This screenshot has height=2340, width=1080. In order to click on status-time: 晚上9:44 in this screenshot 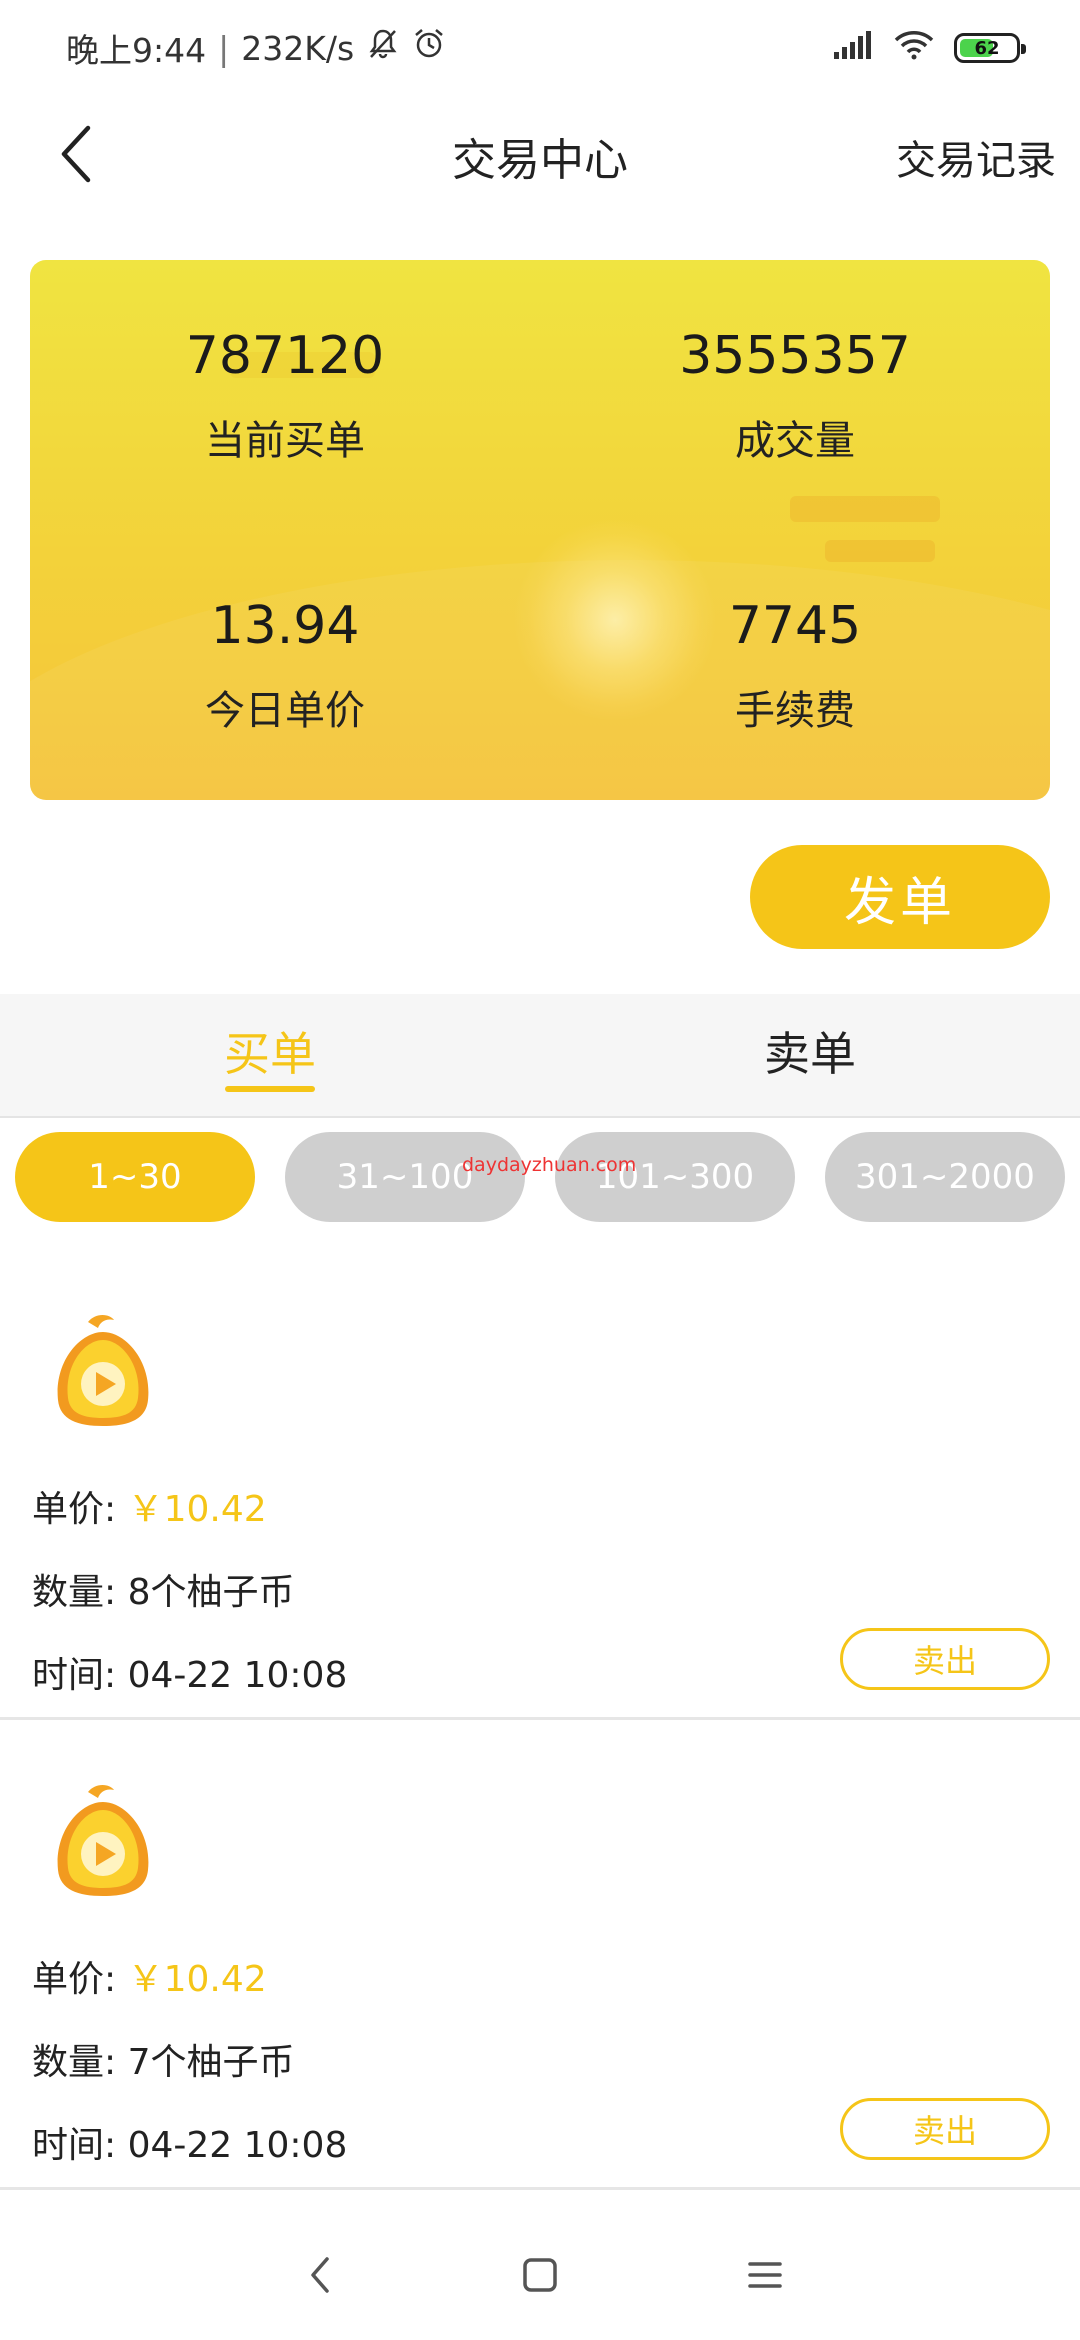, I will do `click(136, 50)`.